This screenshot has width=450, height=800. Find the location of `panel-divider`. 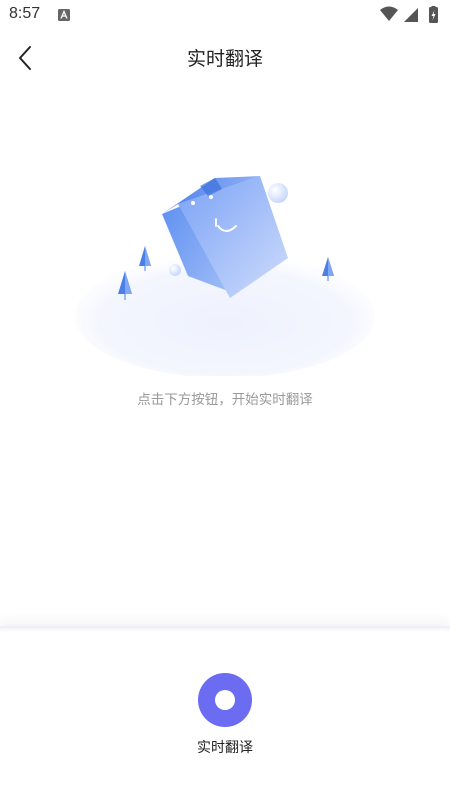

panel-divider is located at coordinates (225, 629).